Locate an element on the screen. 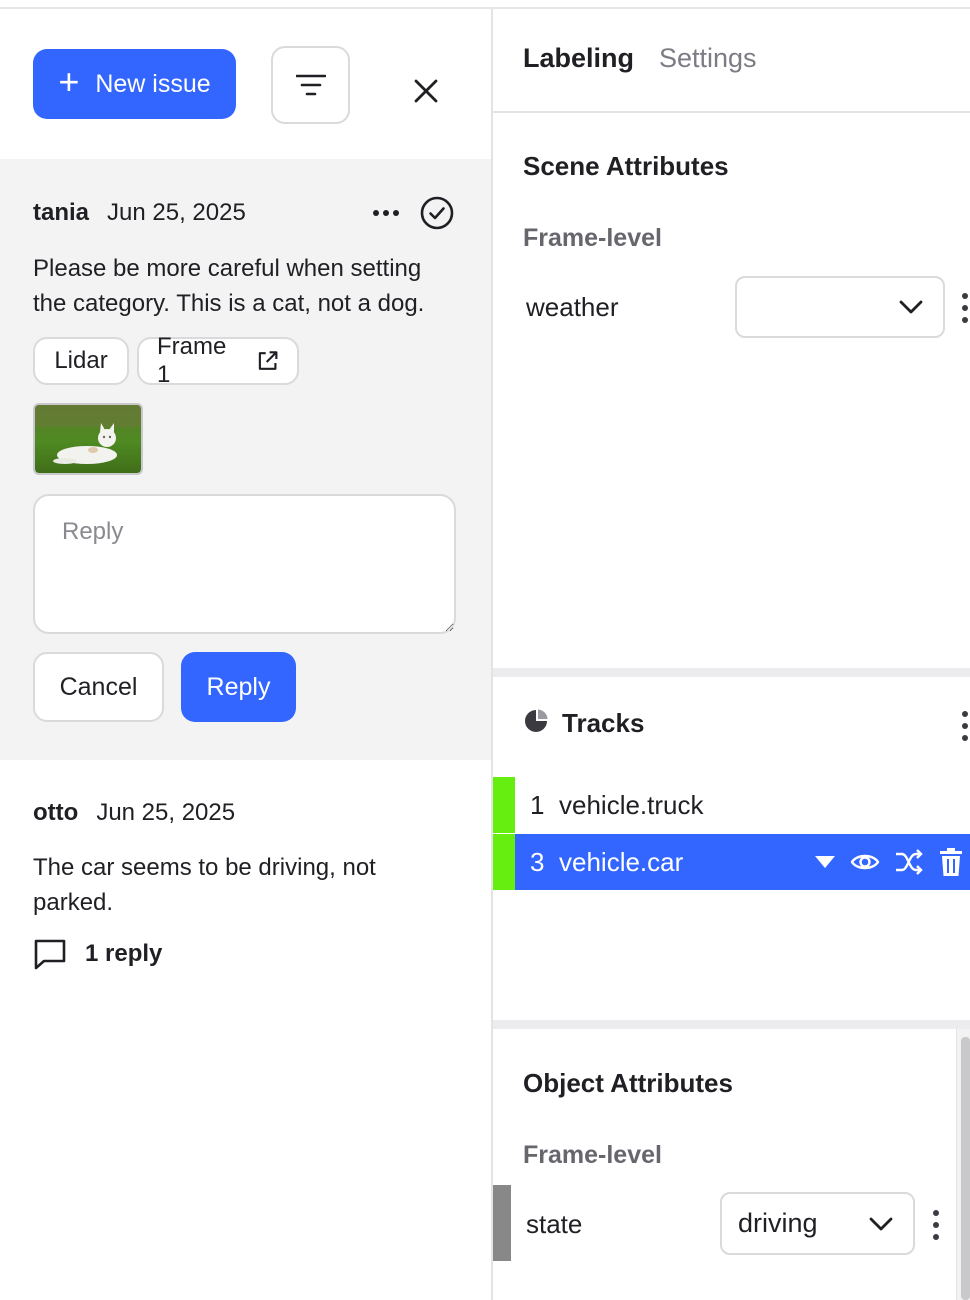  tab-labeling: Labeling is located at coordinates (578, 58).